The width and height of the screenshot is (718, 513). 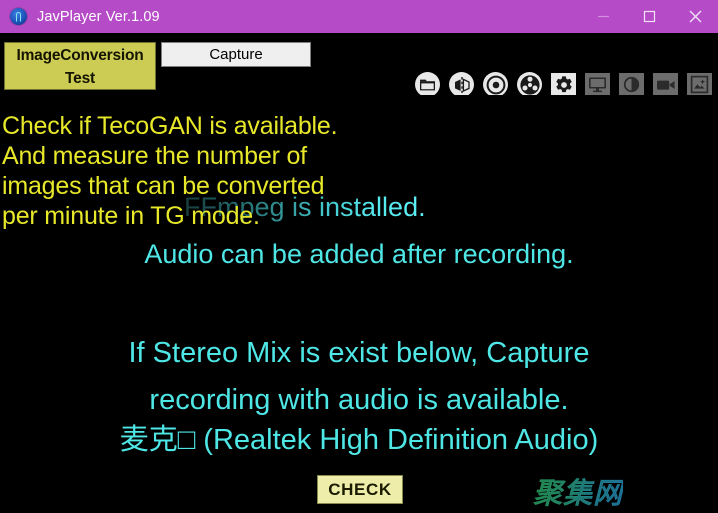 What do you see at coordinates (427, 84) in the screenshot?
I see `folder-icon` at bounding box center [427, 84].